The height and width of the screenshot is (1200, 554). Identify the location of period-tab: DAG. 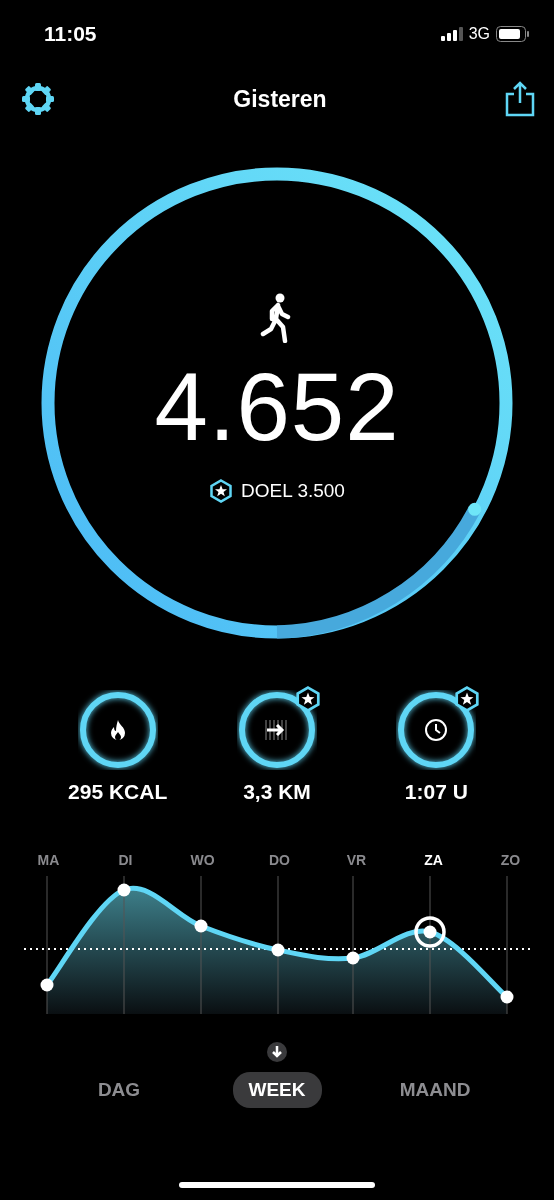
(119, 1090).